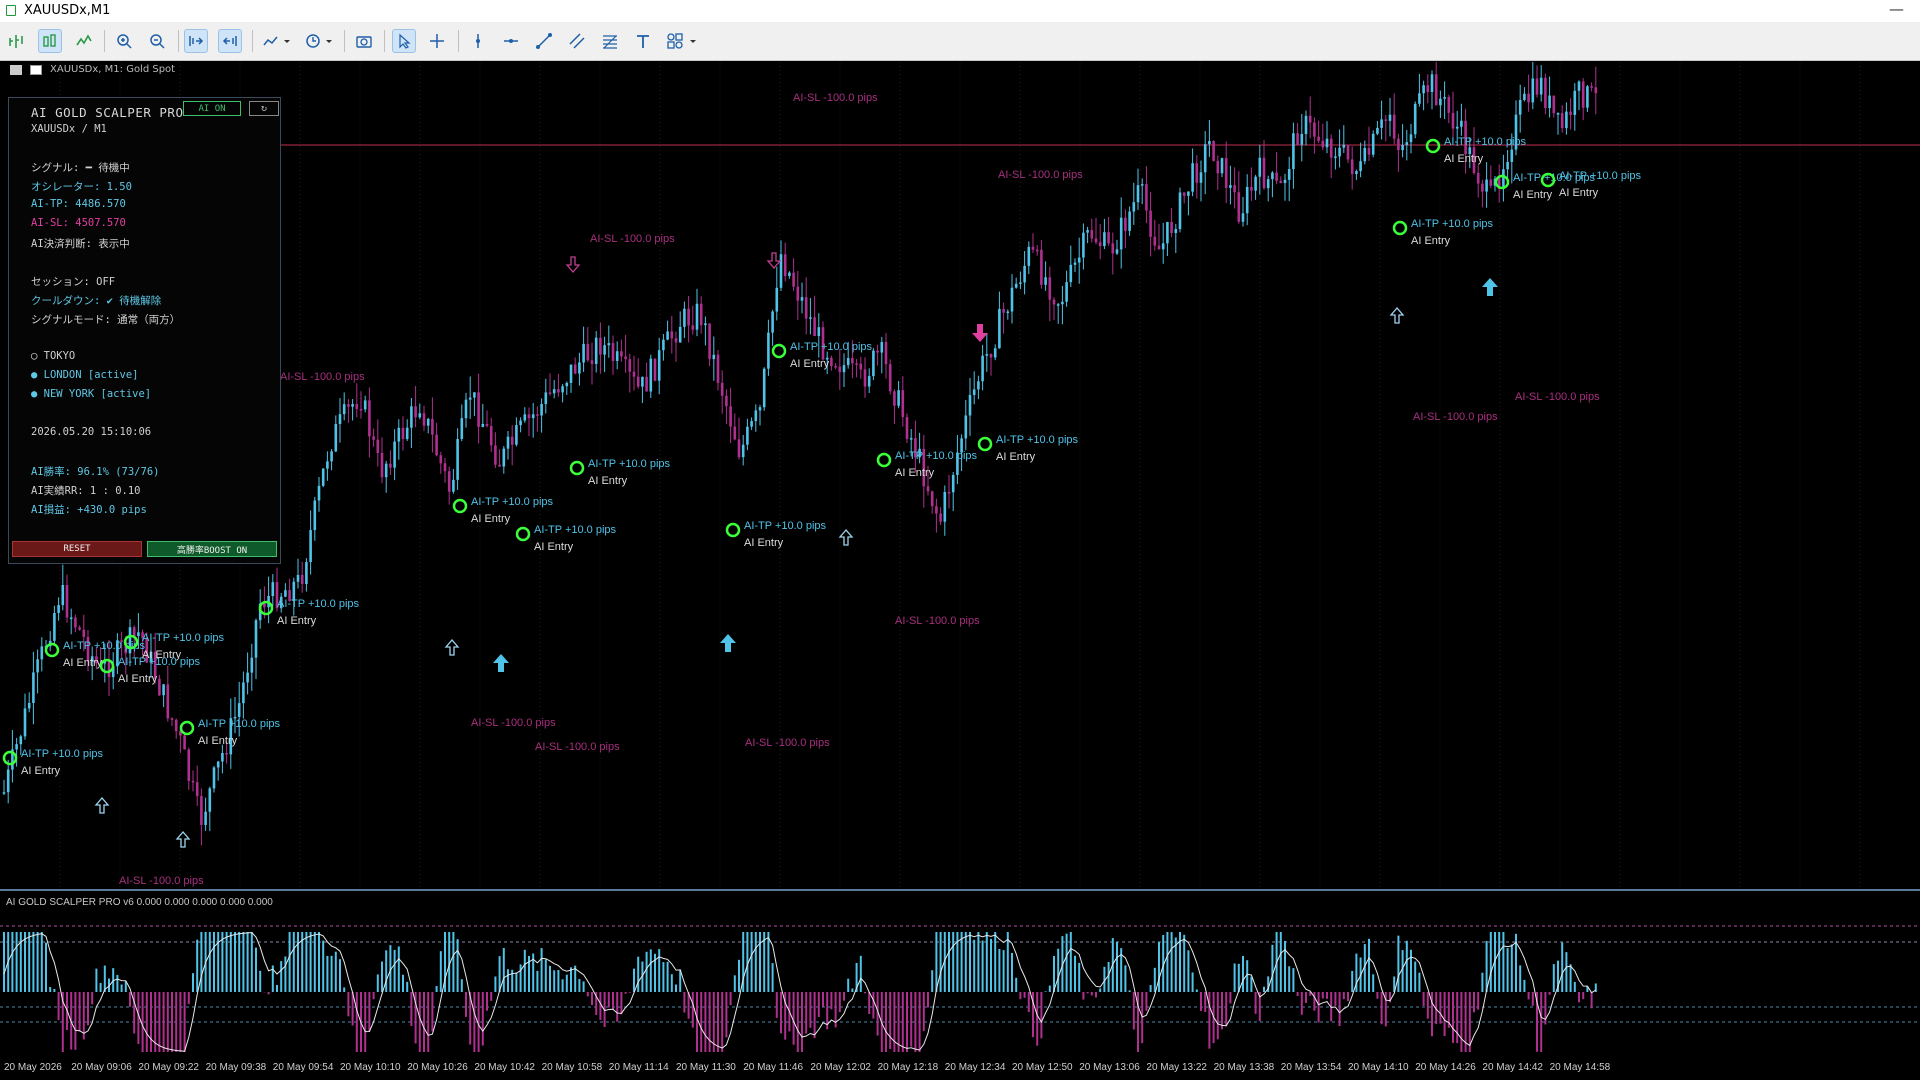 The height and width of the screenshot is (1080, 1920). What do you see at coordinates (1896, 9) in the screenshot?
I see `minimize-button: —` at bounding box center [1896, 9].